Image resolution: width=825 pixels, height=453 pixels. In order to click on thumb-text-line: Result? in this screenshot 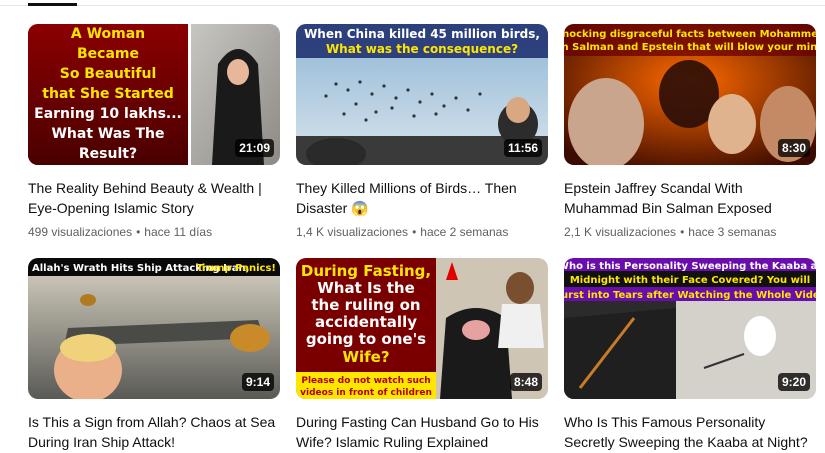, I will do `click(108, 154)`.